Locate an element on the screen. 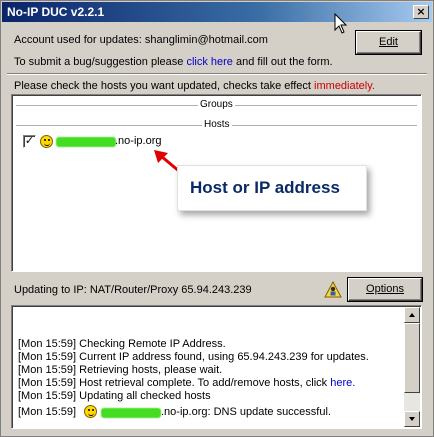 Image resolution: width=434 pixels, height=437 pixels. cursor-arrow-icon is located at coordinates (341, 23).